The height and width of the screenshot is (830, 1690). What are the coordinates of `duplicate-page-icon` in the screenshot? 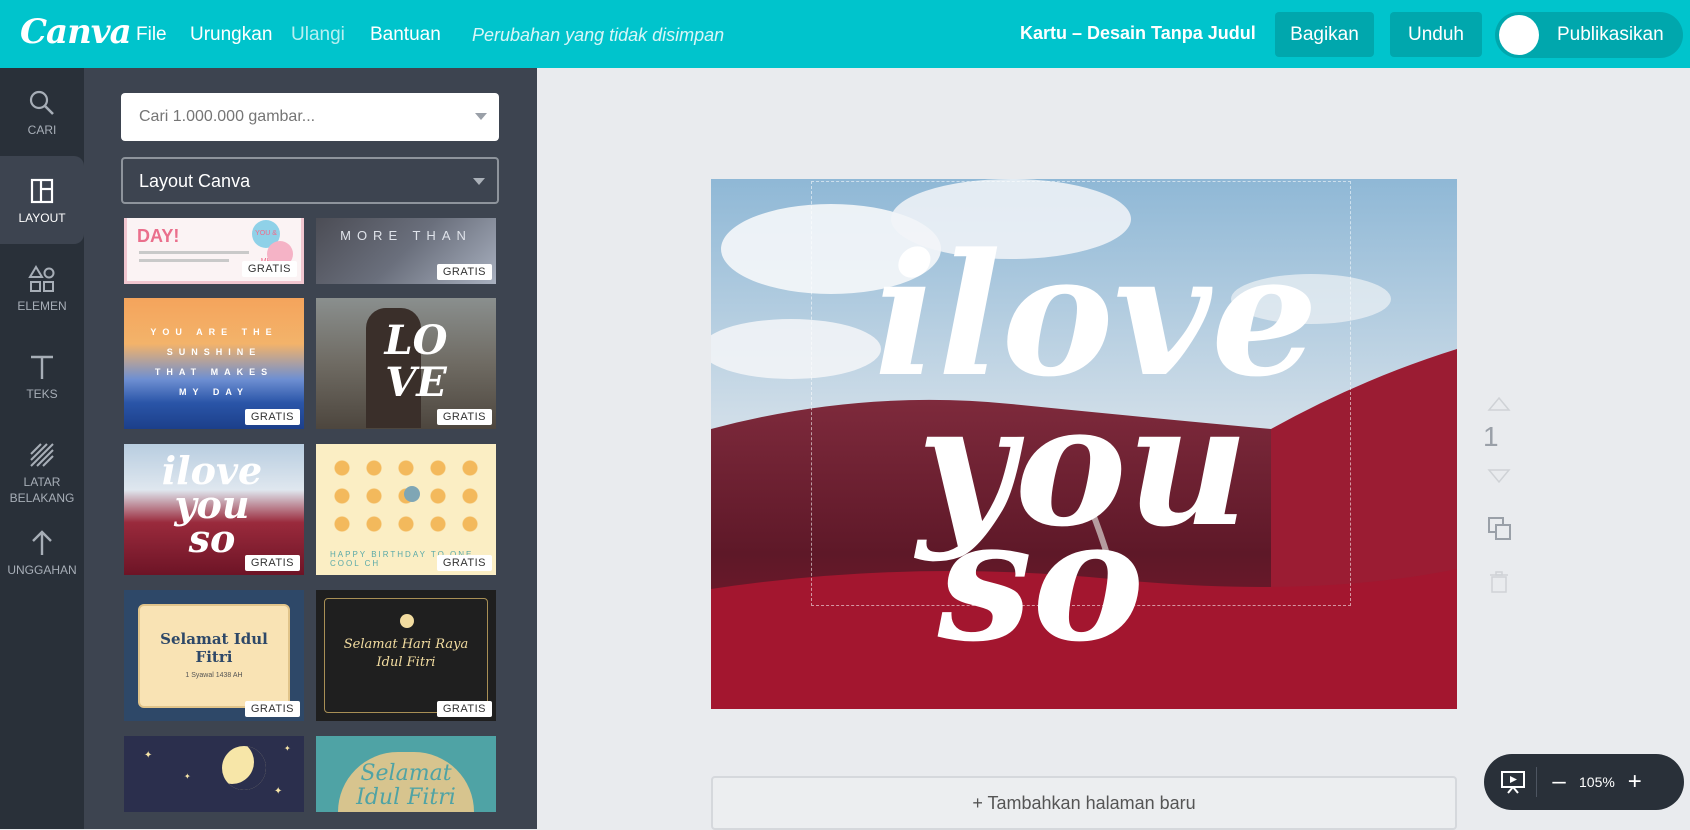 It's located at (1500, 529).